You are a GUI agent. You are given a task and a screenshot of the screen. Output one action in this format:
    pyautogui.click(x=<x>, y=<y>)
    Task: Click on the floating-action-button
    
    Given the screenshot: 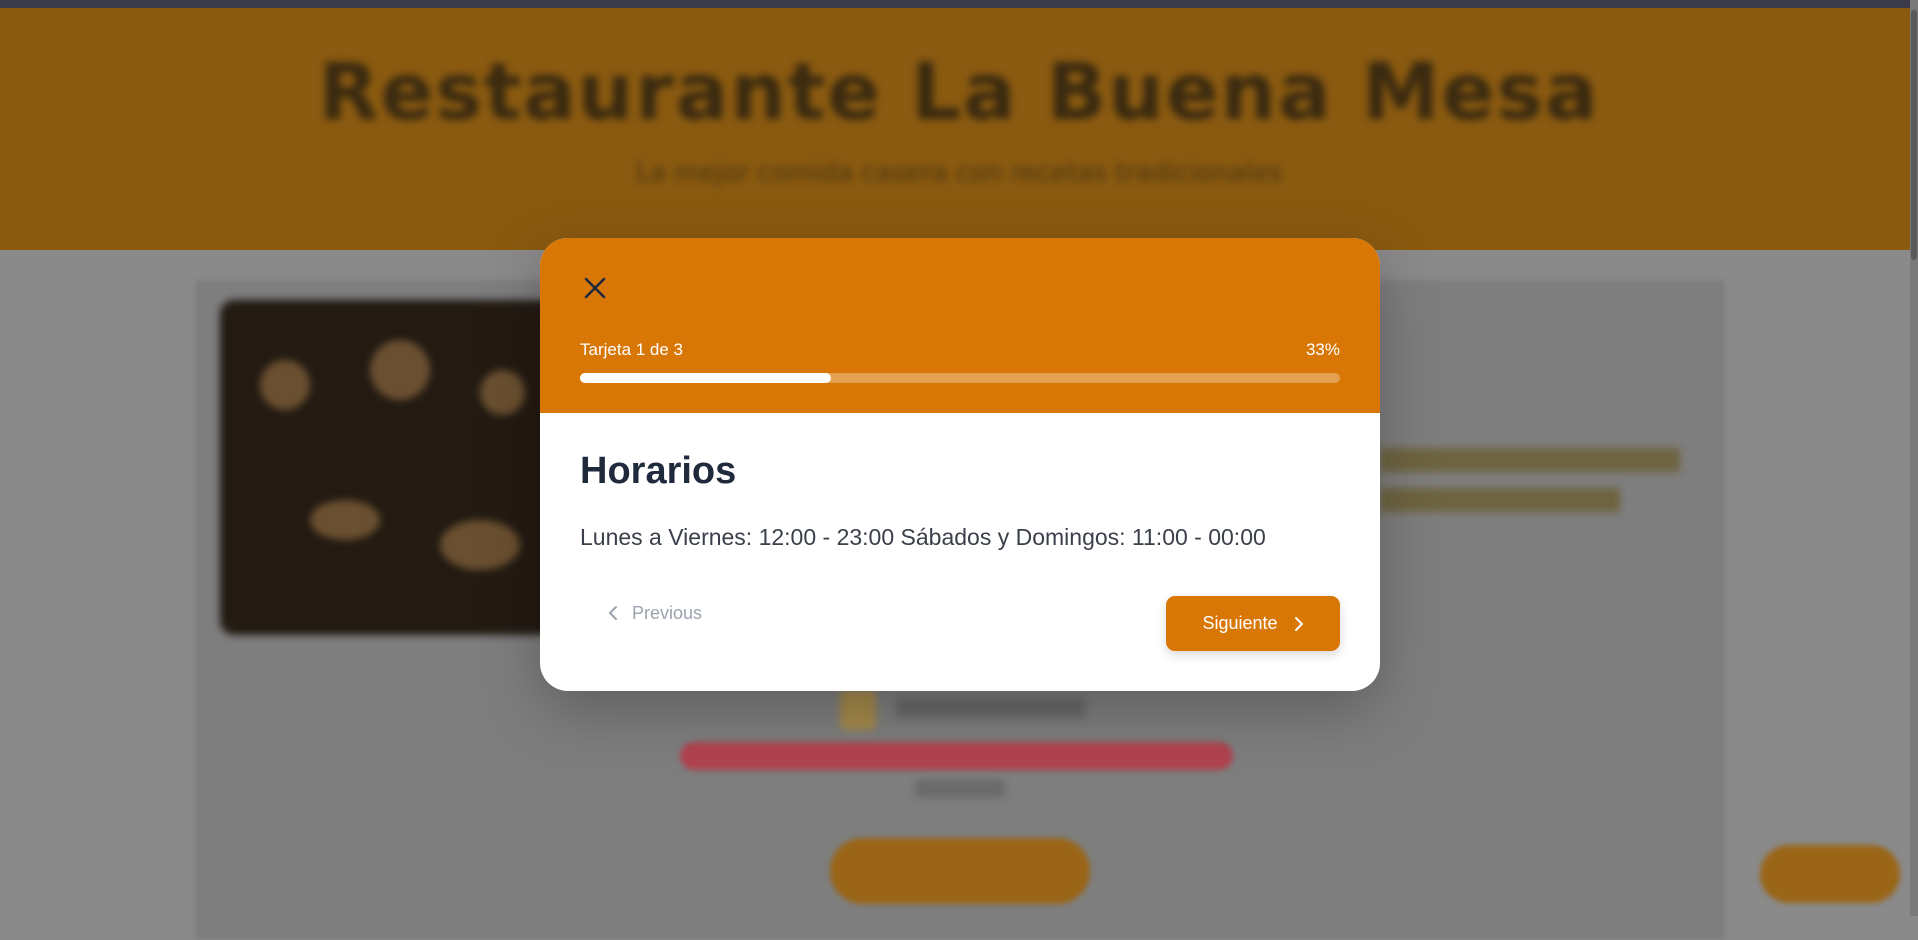 What is the action you would take?
    pyautogui.click(x=1830, y=874)
    